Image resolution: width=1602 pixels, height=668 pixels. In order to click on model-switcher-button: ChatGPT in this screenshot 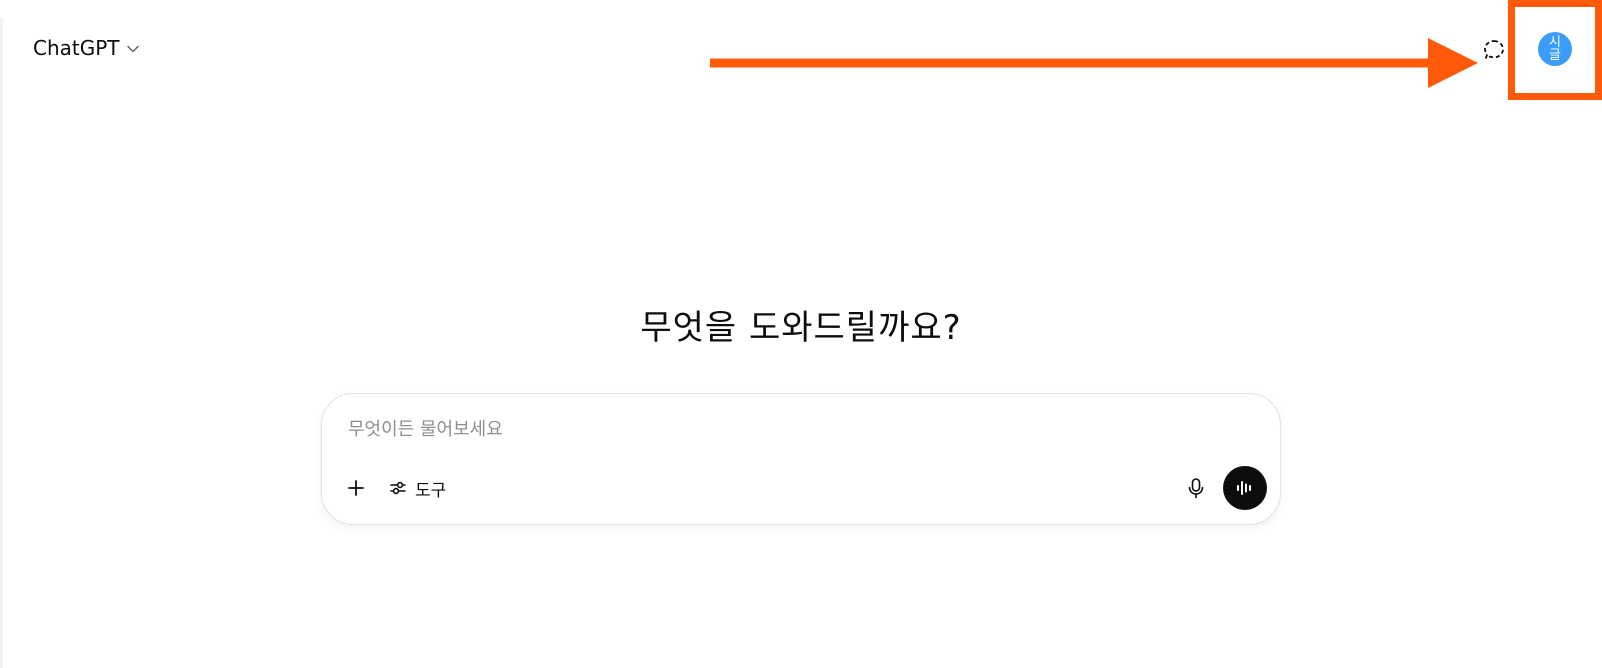, I will do `click(86, 48)`.